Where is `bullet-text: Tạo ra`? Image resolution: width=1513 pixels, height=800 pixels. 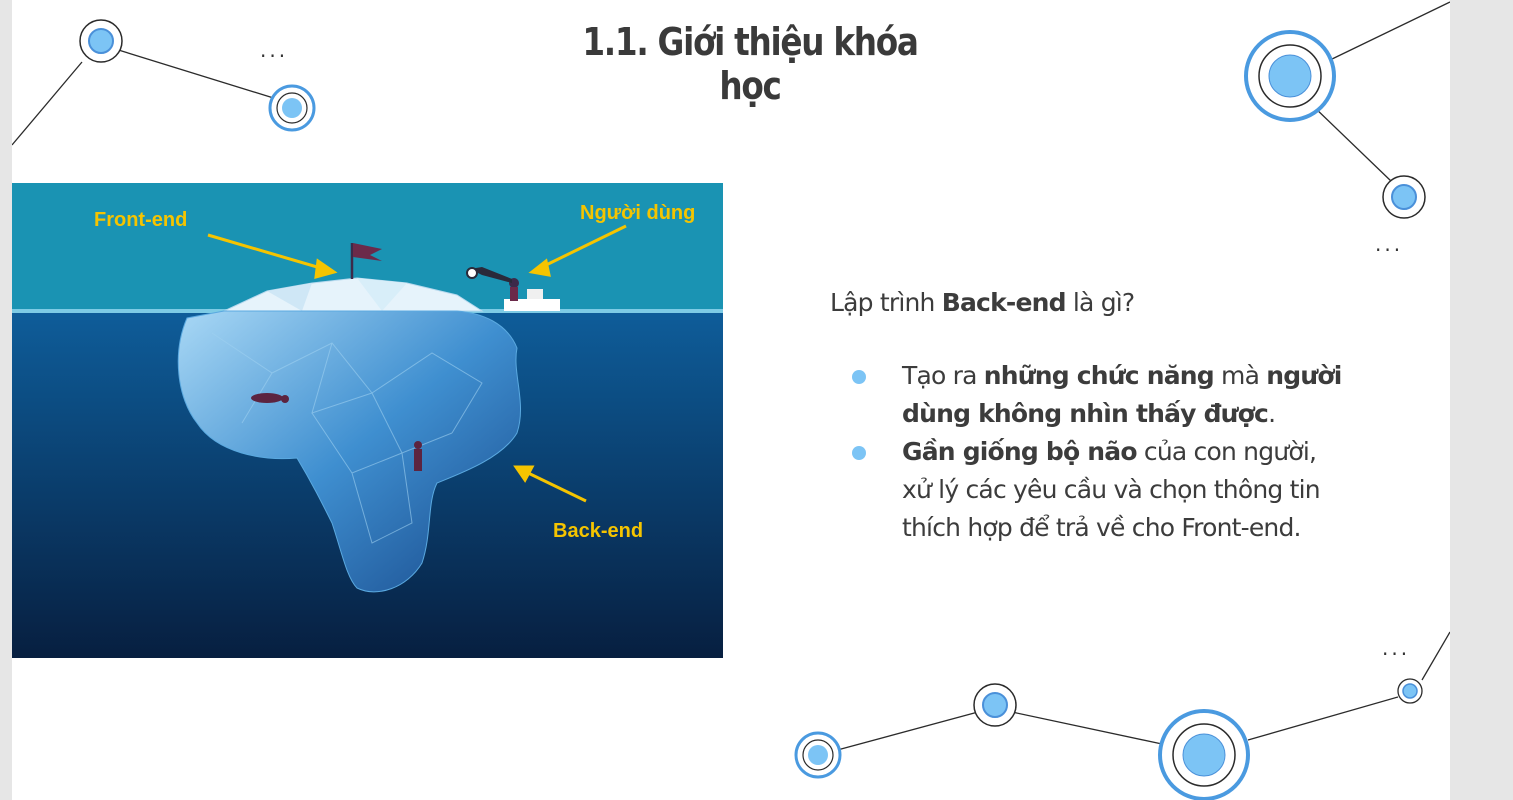
bullet-text: Tạo ra is located at coordinates (943, 375).